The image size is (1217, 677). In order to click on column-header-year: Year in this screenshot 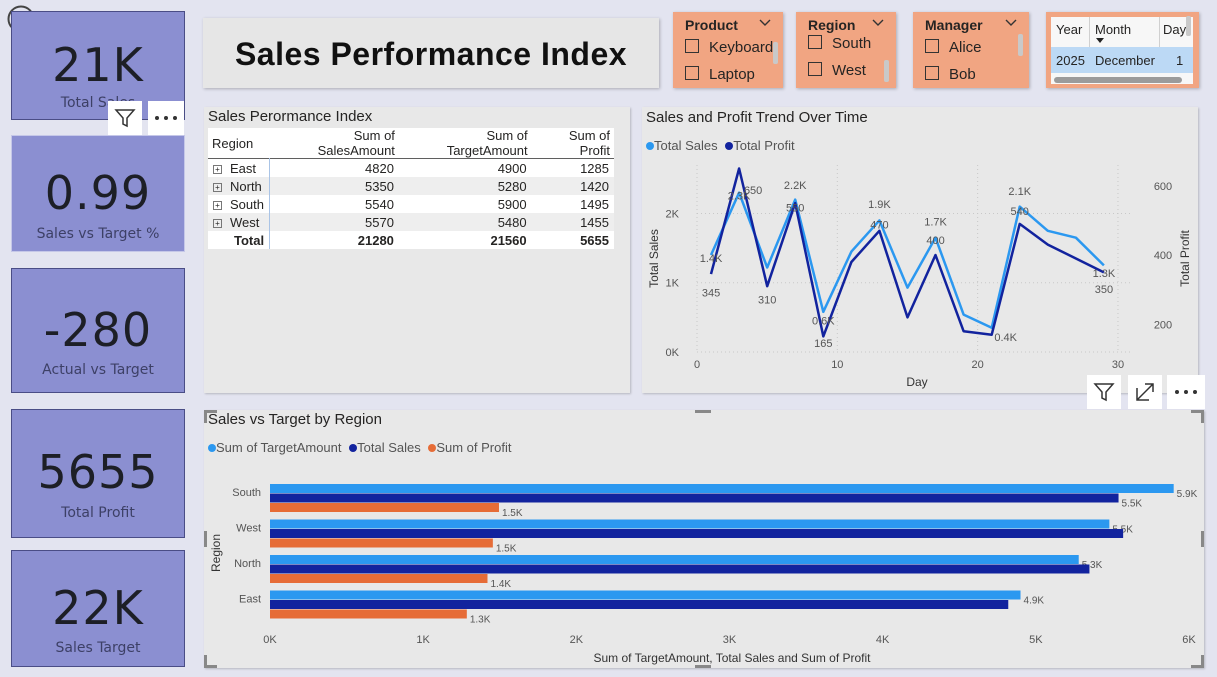, I will do `click(1069, 29)`.